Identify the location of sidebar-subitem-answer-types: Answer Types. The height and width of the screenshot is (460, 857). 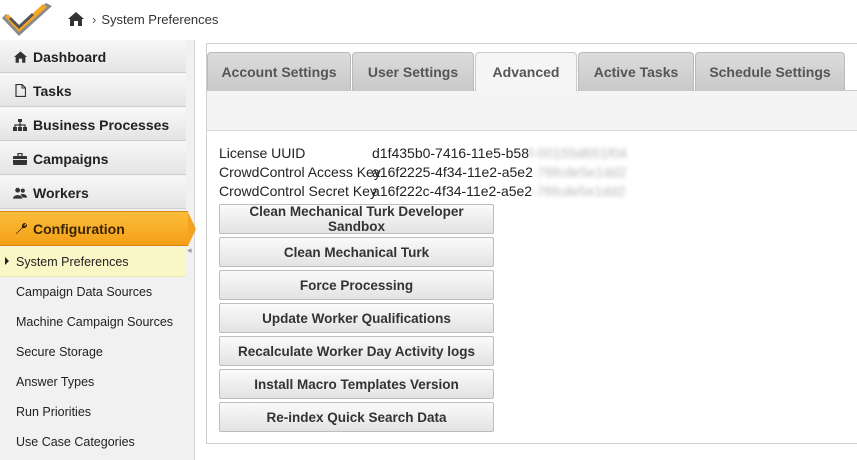
(93, 382).